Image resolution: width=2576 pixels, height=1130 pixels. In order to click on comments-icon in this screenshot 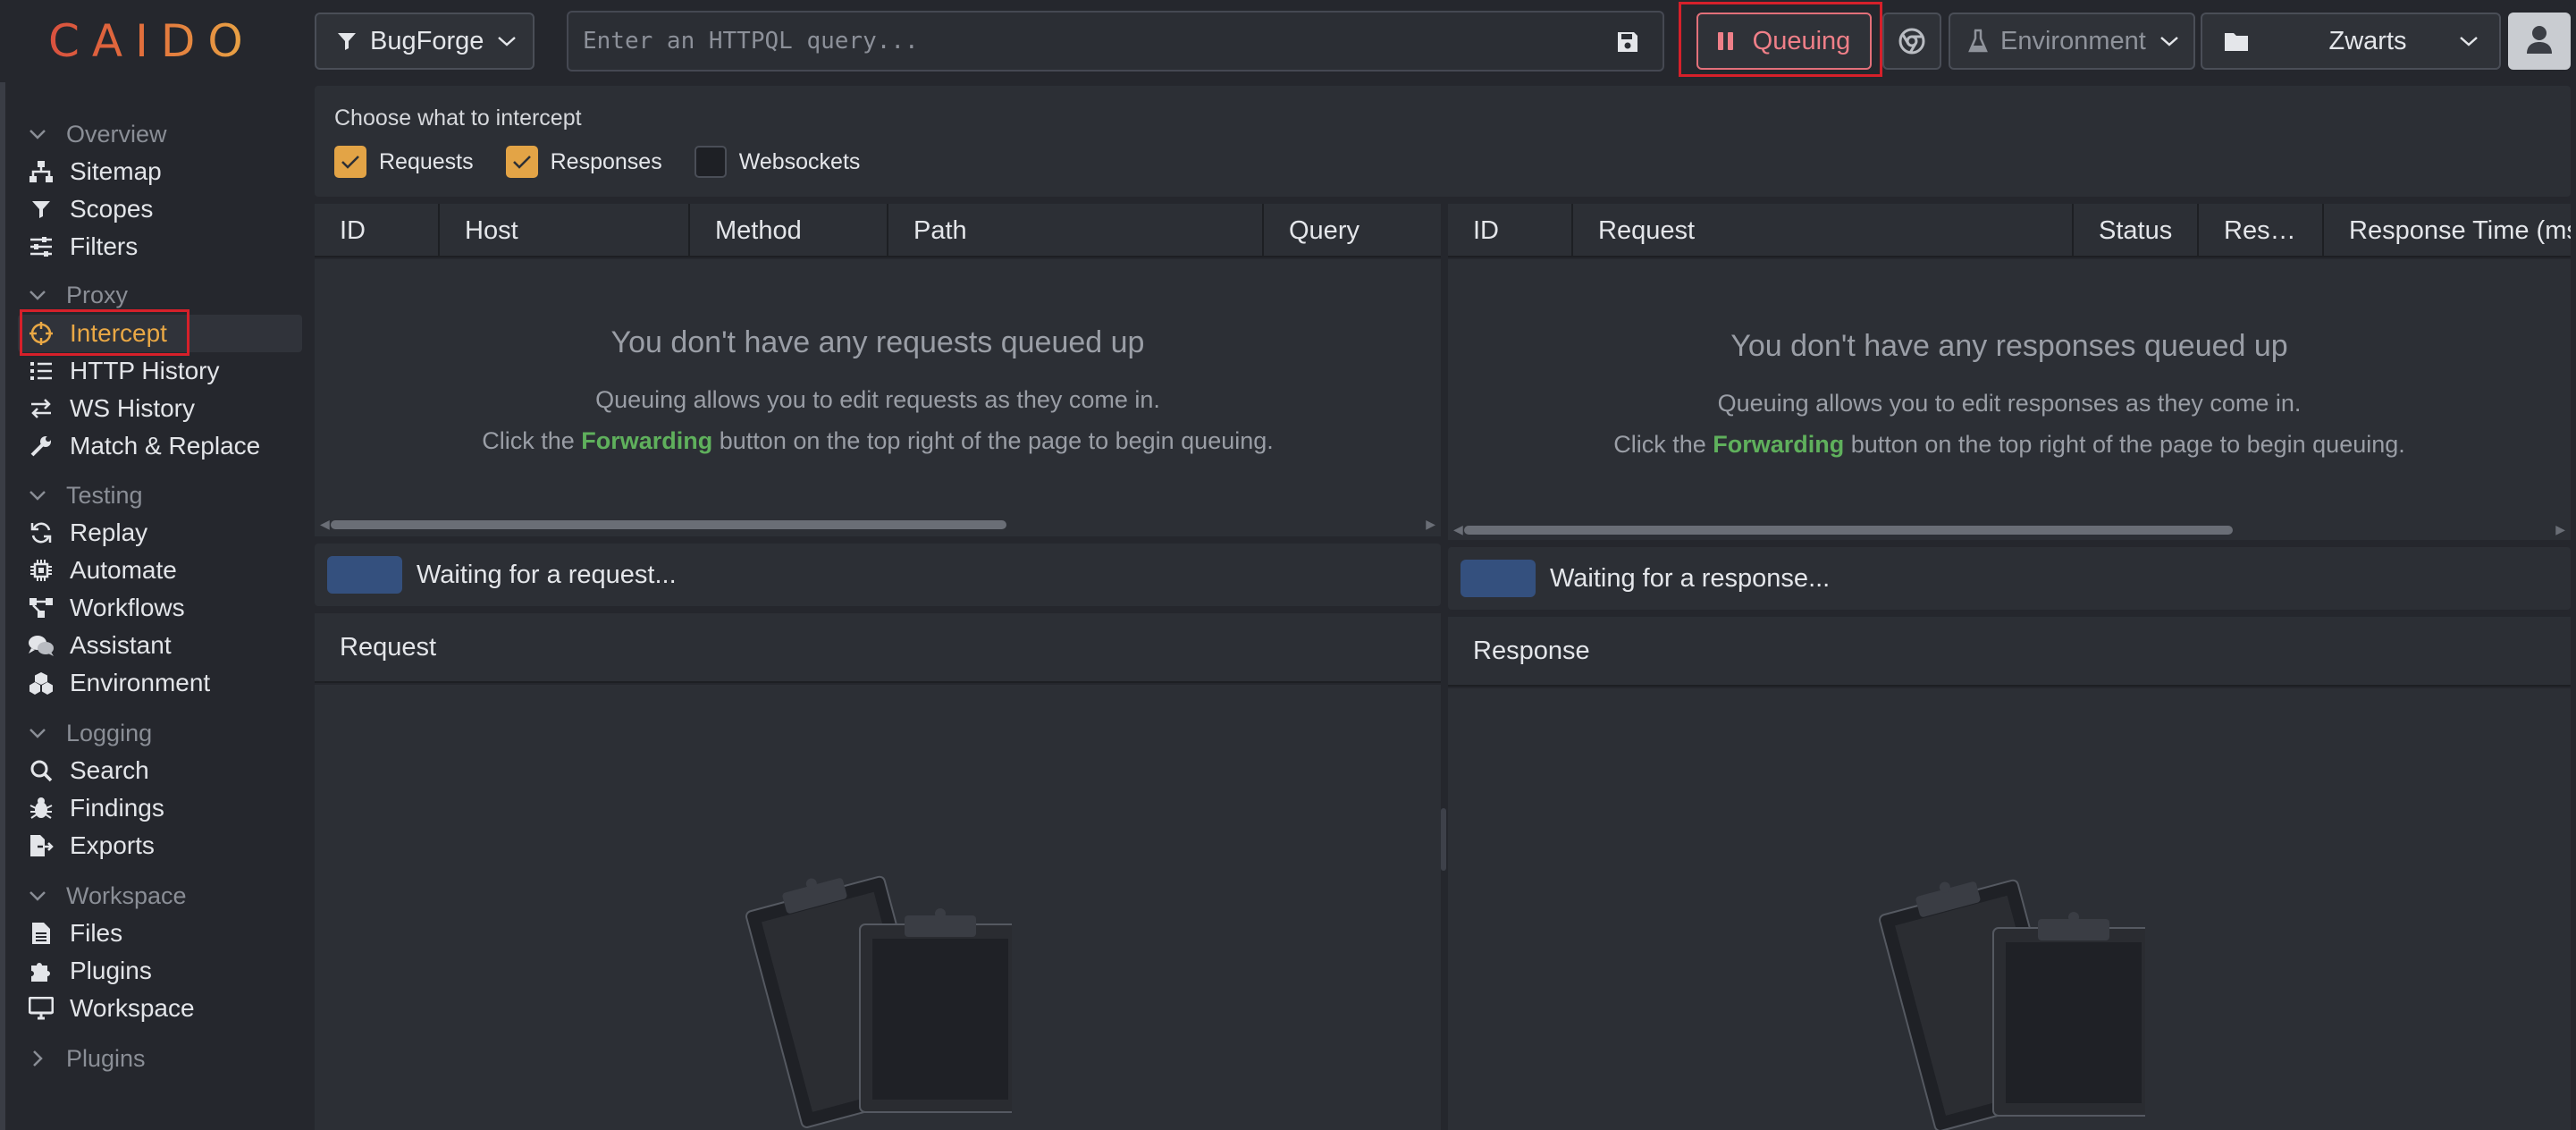, I will do `click(41, 645)`.